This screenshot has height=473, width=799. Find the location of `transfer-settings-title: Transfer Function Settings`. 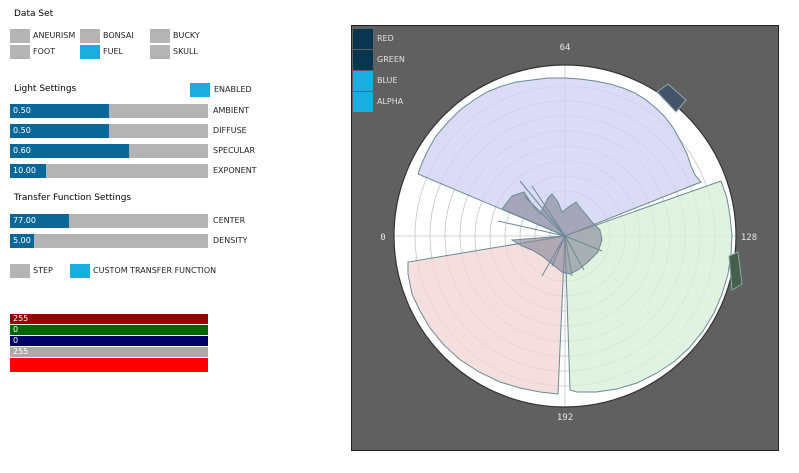

transfer-settings-title: Transfer Function Settings is located at coordinates (73, 198).